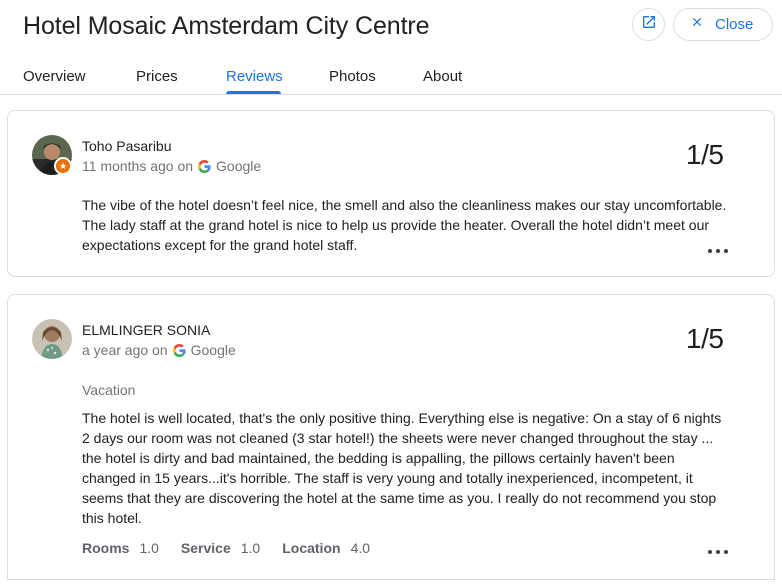  I want to click on hotel-title: Hotel Mosaic Amsterdam City Centre, so click(226, 26).